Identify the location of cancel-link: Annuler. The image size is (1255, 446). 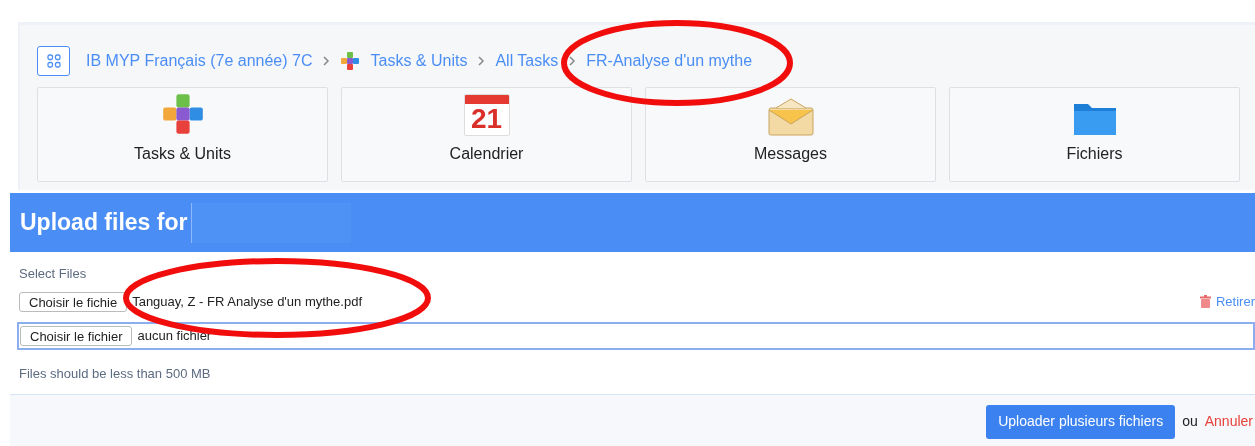
(1228, 421).